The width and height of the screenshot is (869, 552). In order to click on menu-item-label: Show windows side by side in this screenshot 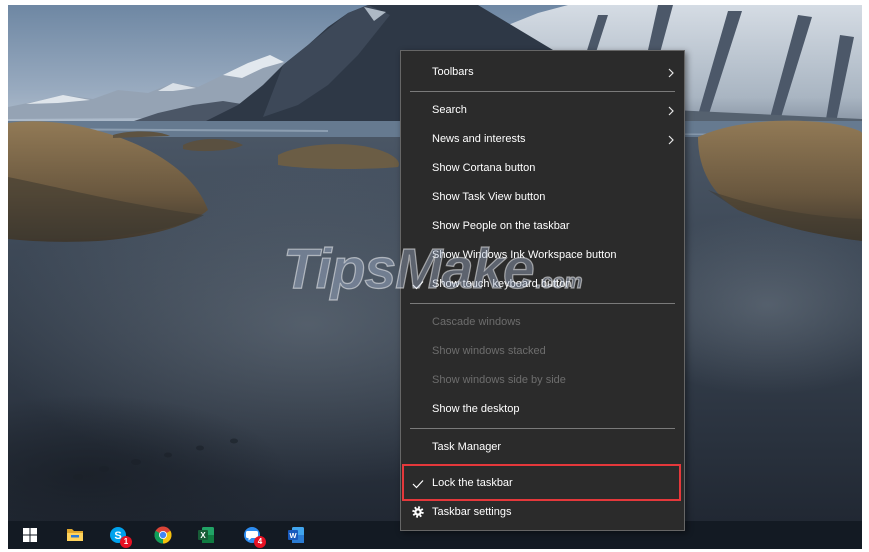, I will do `click(499, 380)`.